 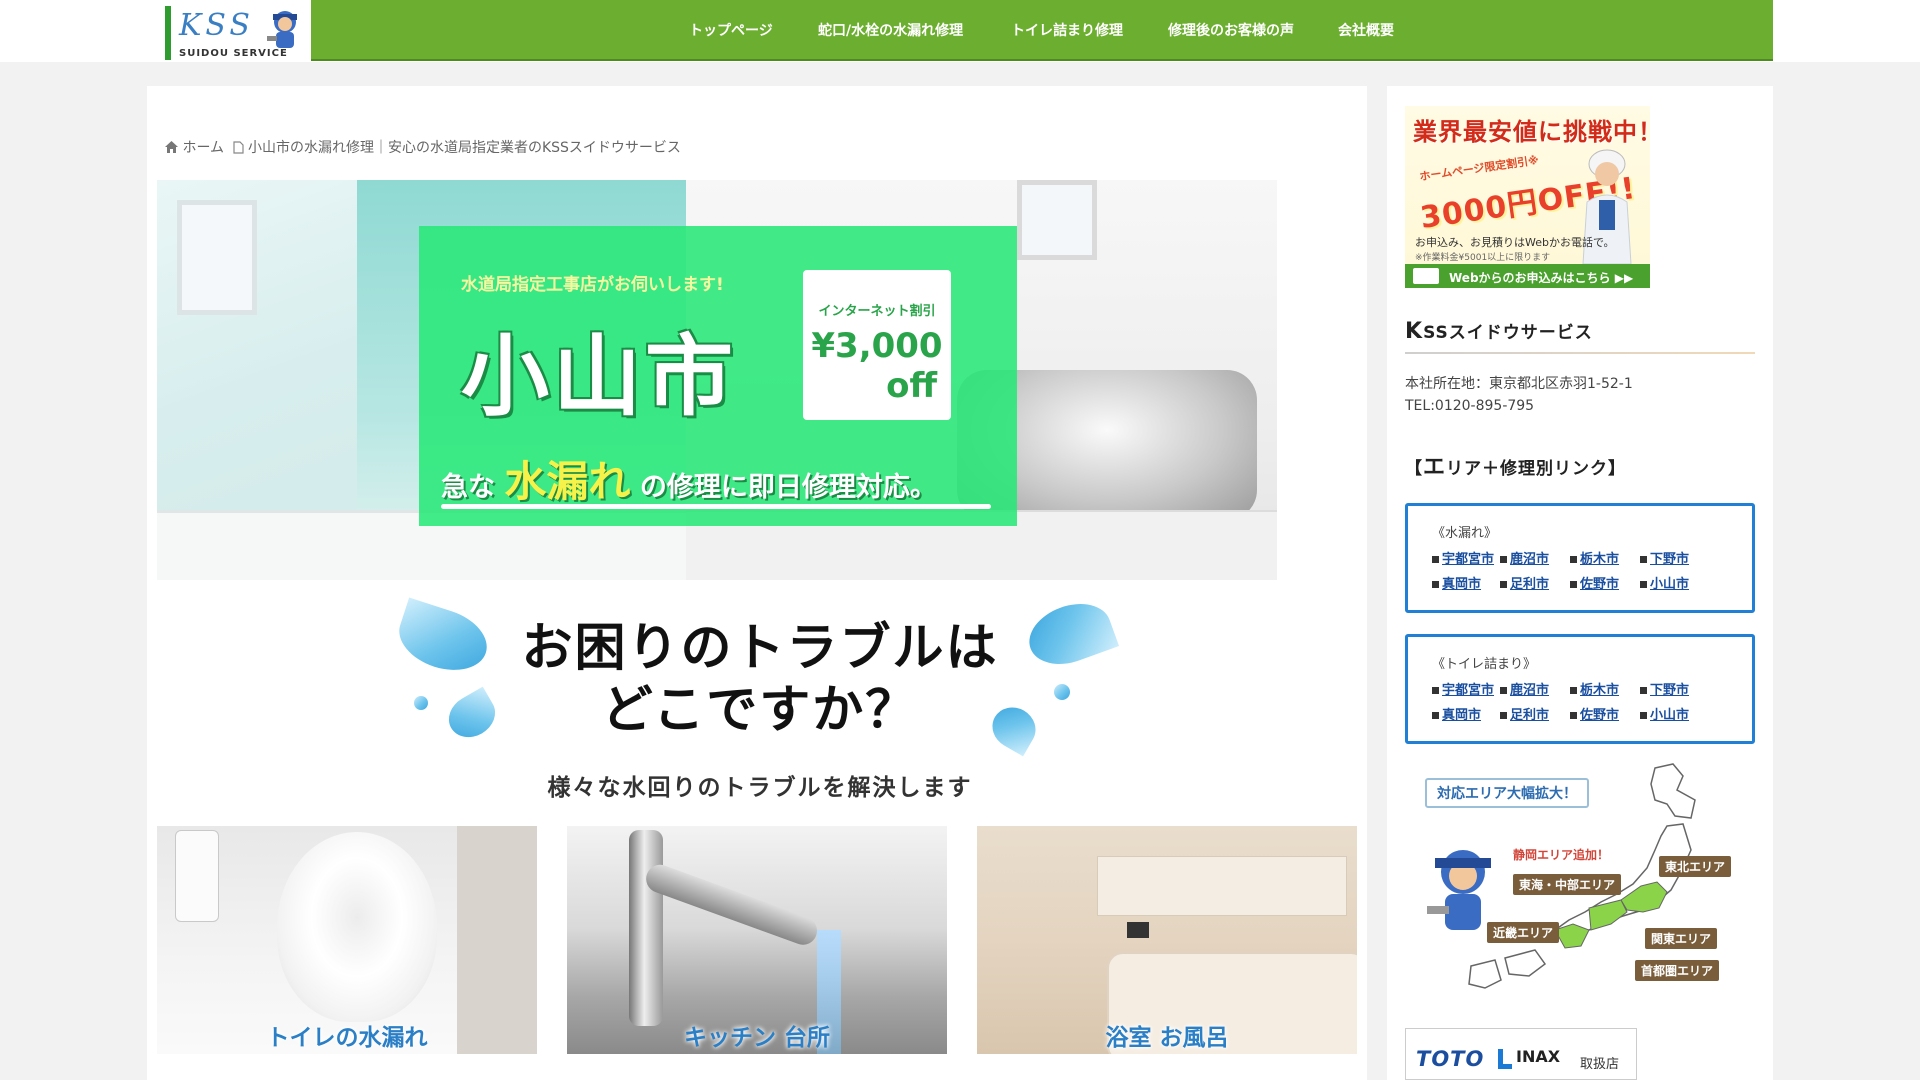 I want to click on company-heading: KSSスイドウサービス, so click(x=1499, y=331).